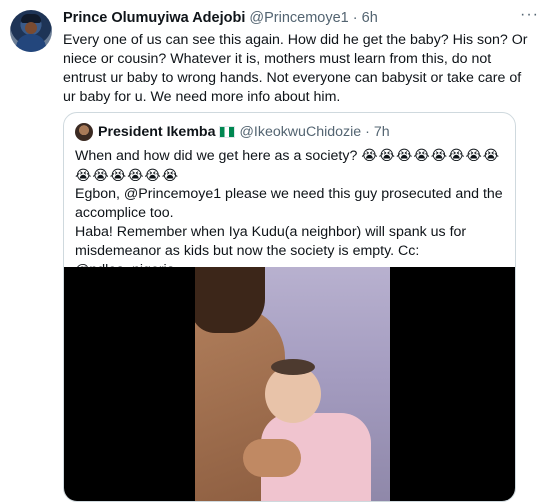  Describe the element at coordinates (157, 132) in the screenshot. I see `quoted-author-name: President Ikemba` at that location.